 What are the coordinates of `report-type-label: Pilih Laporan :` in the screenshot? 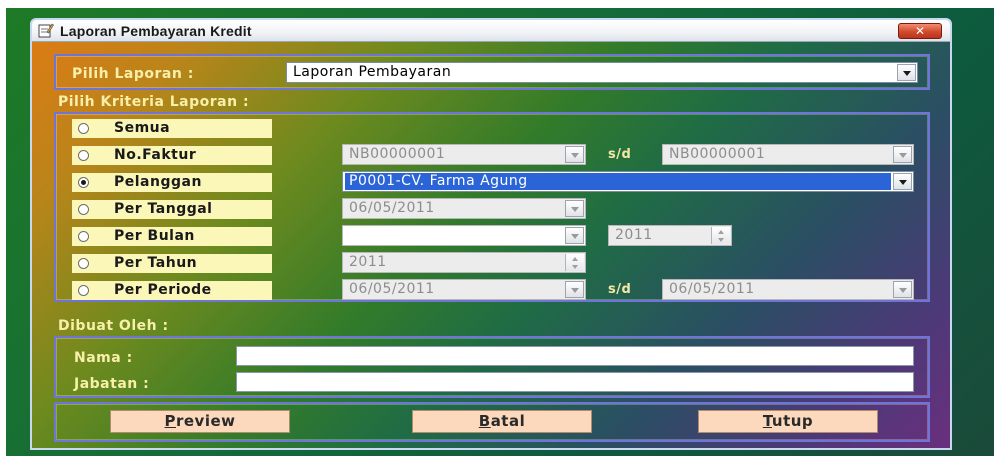 It's located at (133, 74).